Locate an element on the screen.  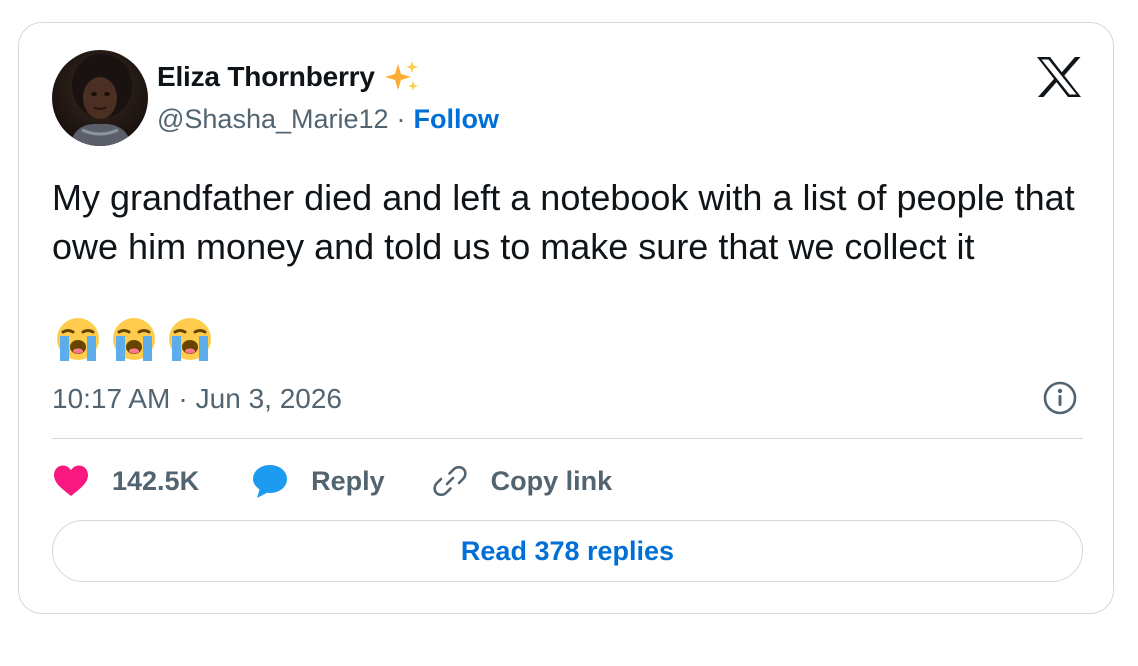
heart-icon is located at coordinates (71, 480).